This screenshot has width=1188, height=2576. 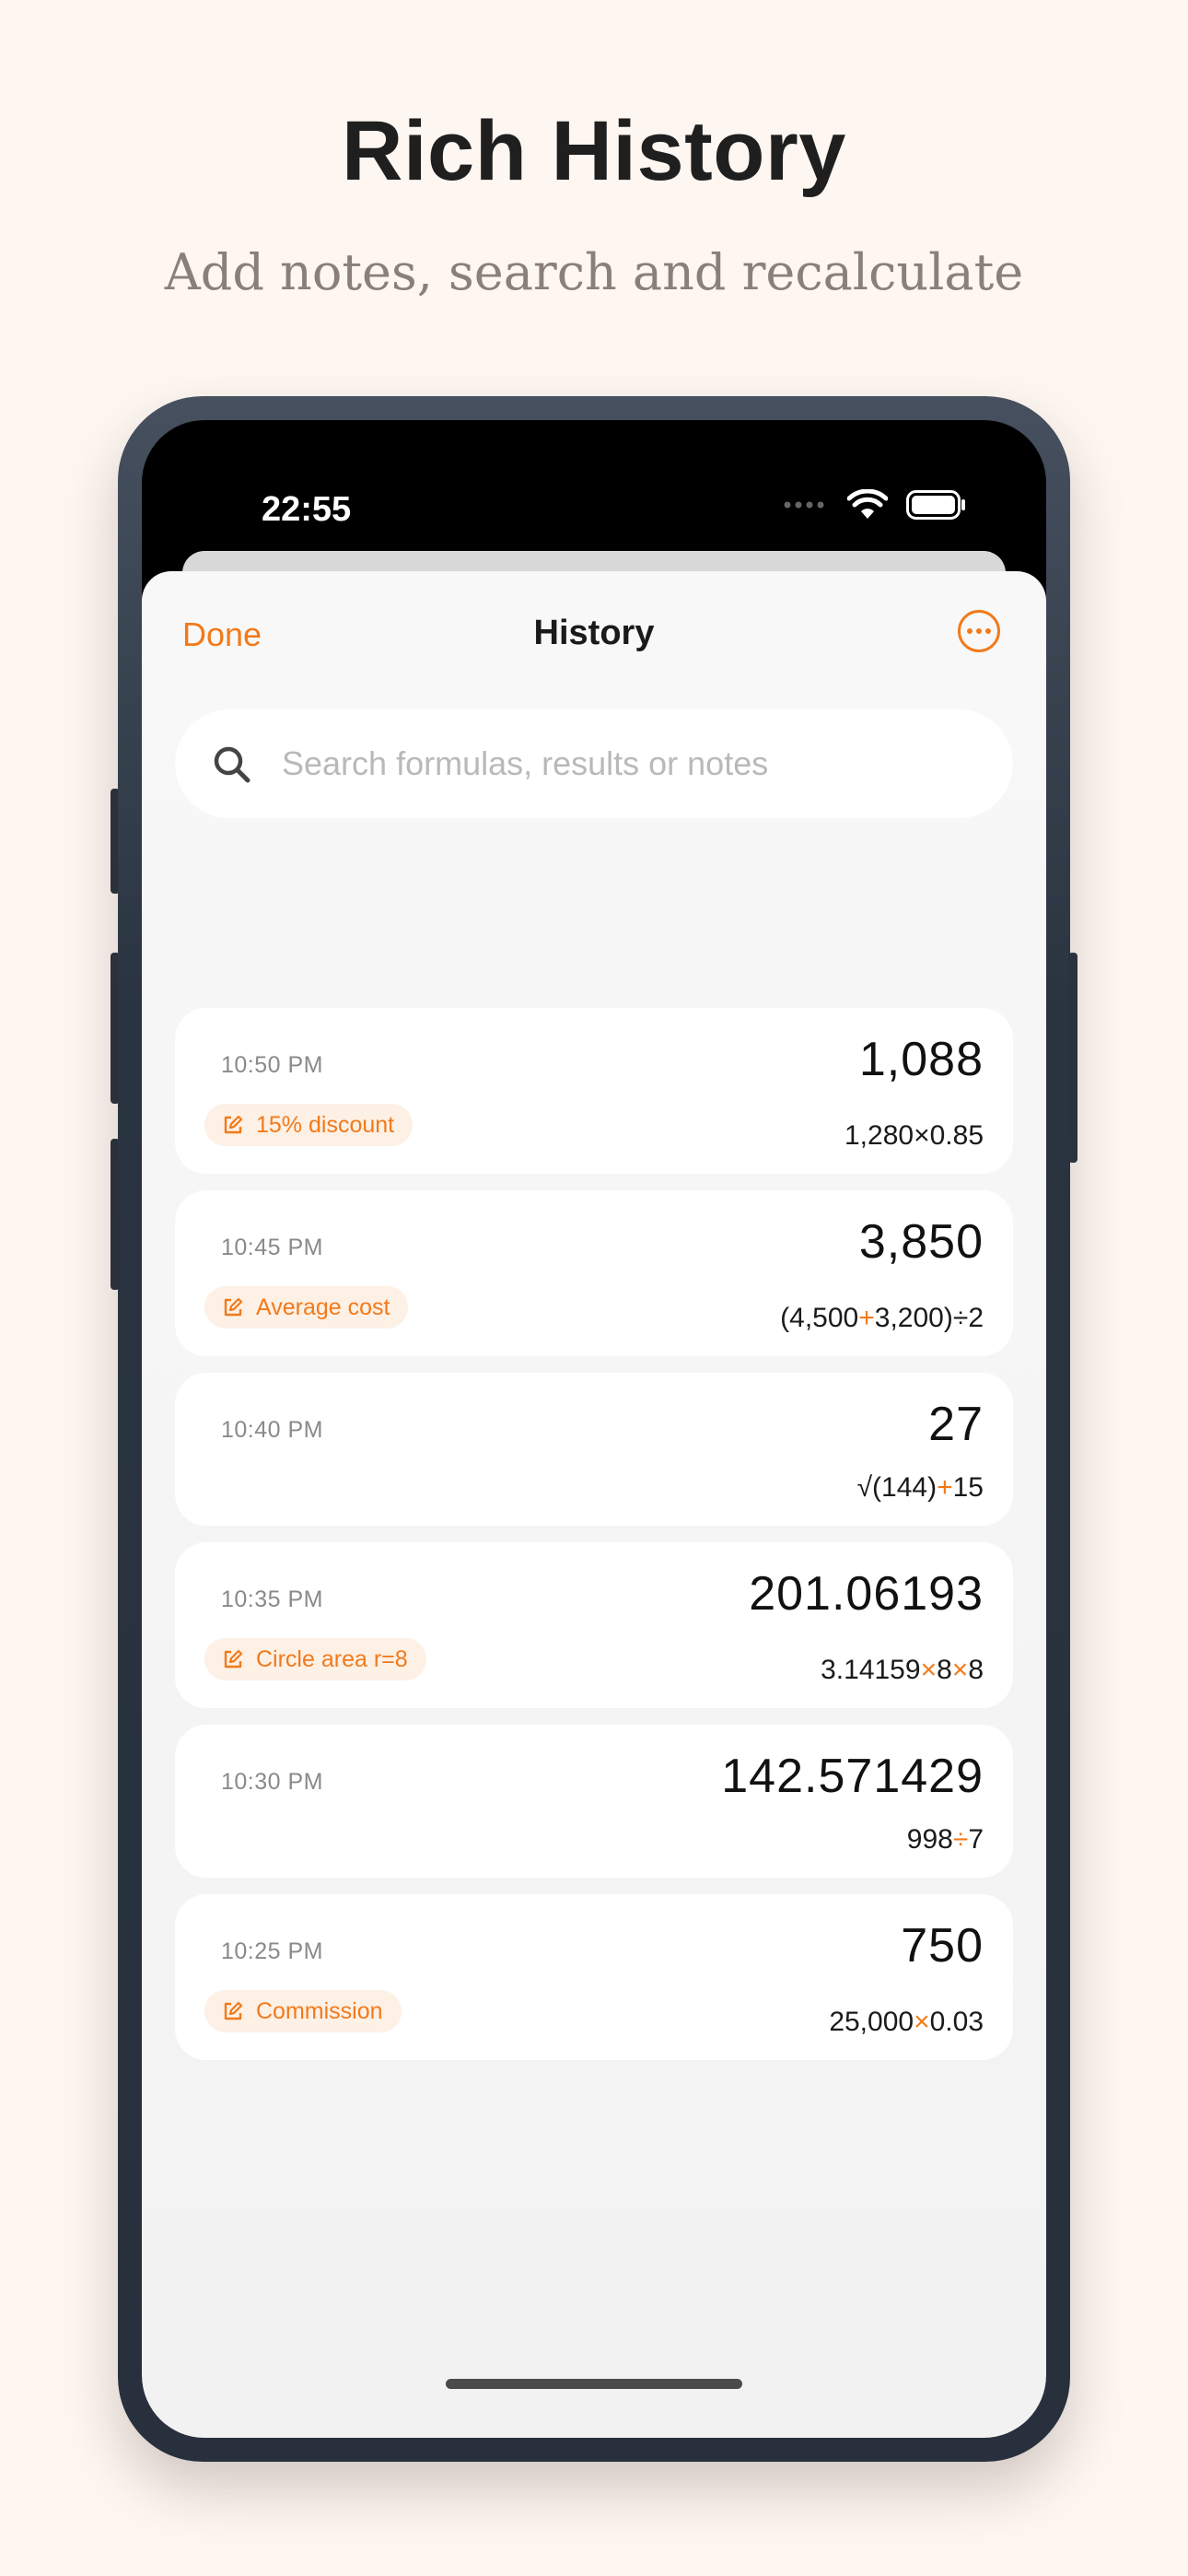 What do you see at coordinates (979, 631) in the screenshot?
I see `ellipsis-circle-icon` at bounding box center [979, 631].